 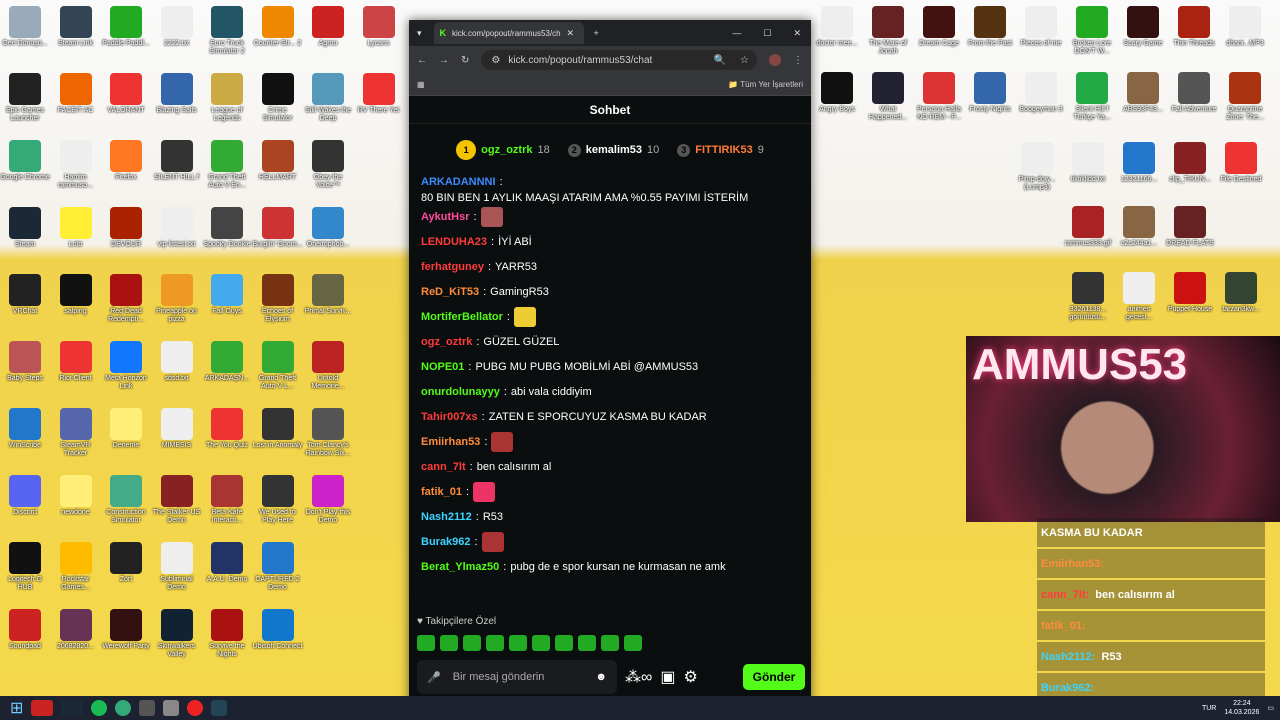 I want to click on desktop-icon: The Stalker US Demo, so click(x=177, y=500).